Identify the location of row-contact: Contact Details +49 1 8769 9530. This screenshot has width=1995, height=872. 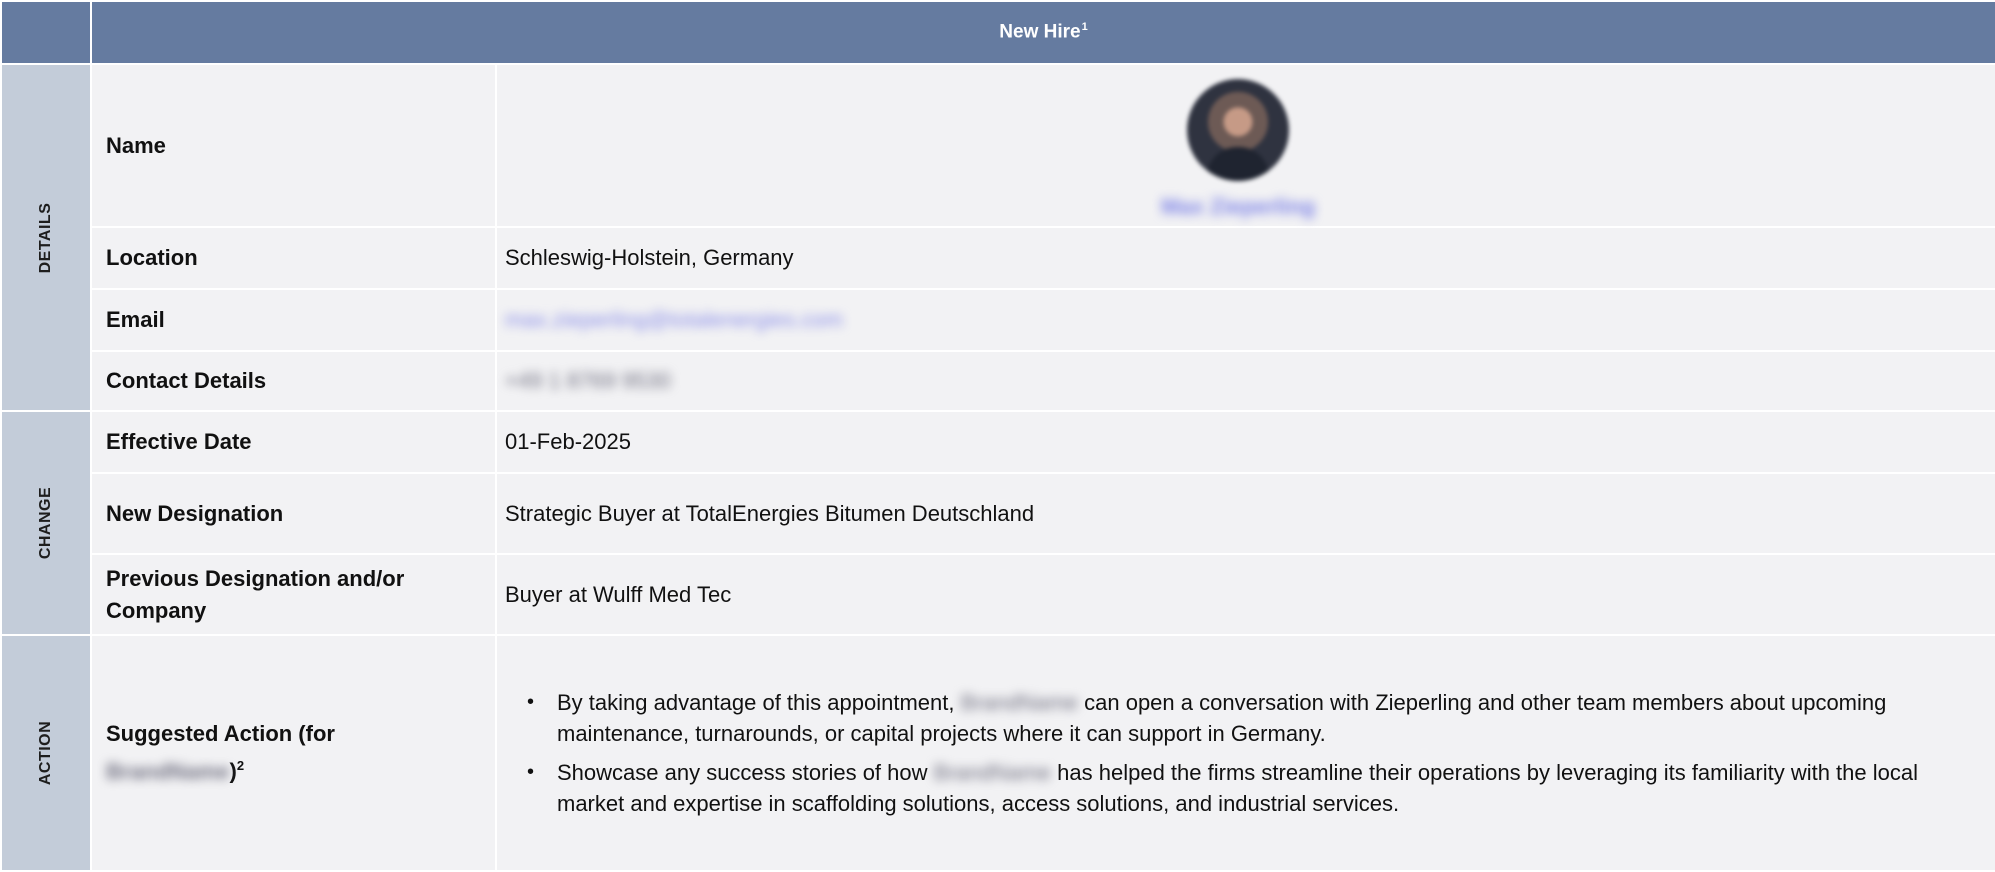
(998, 381).